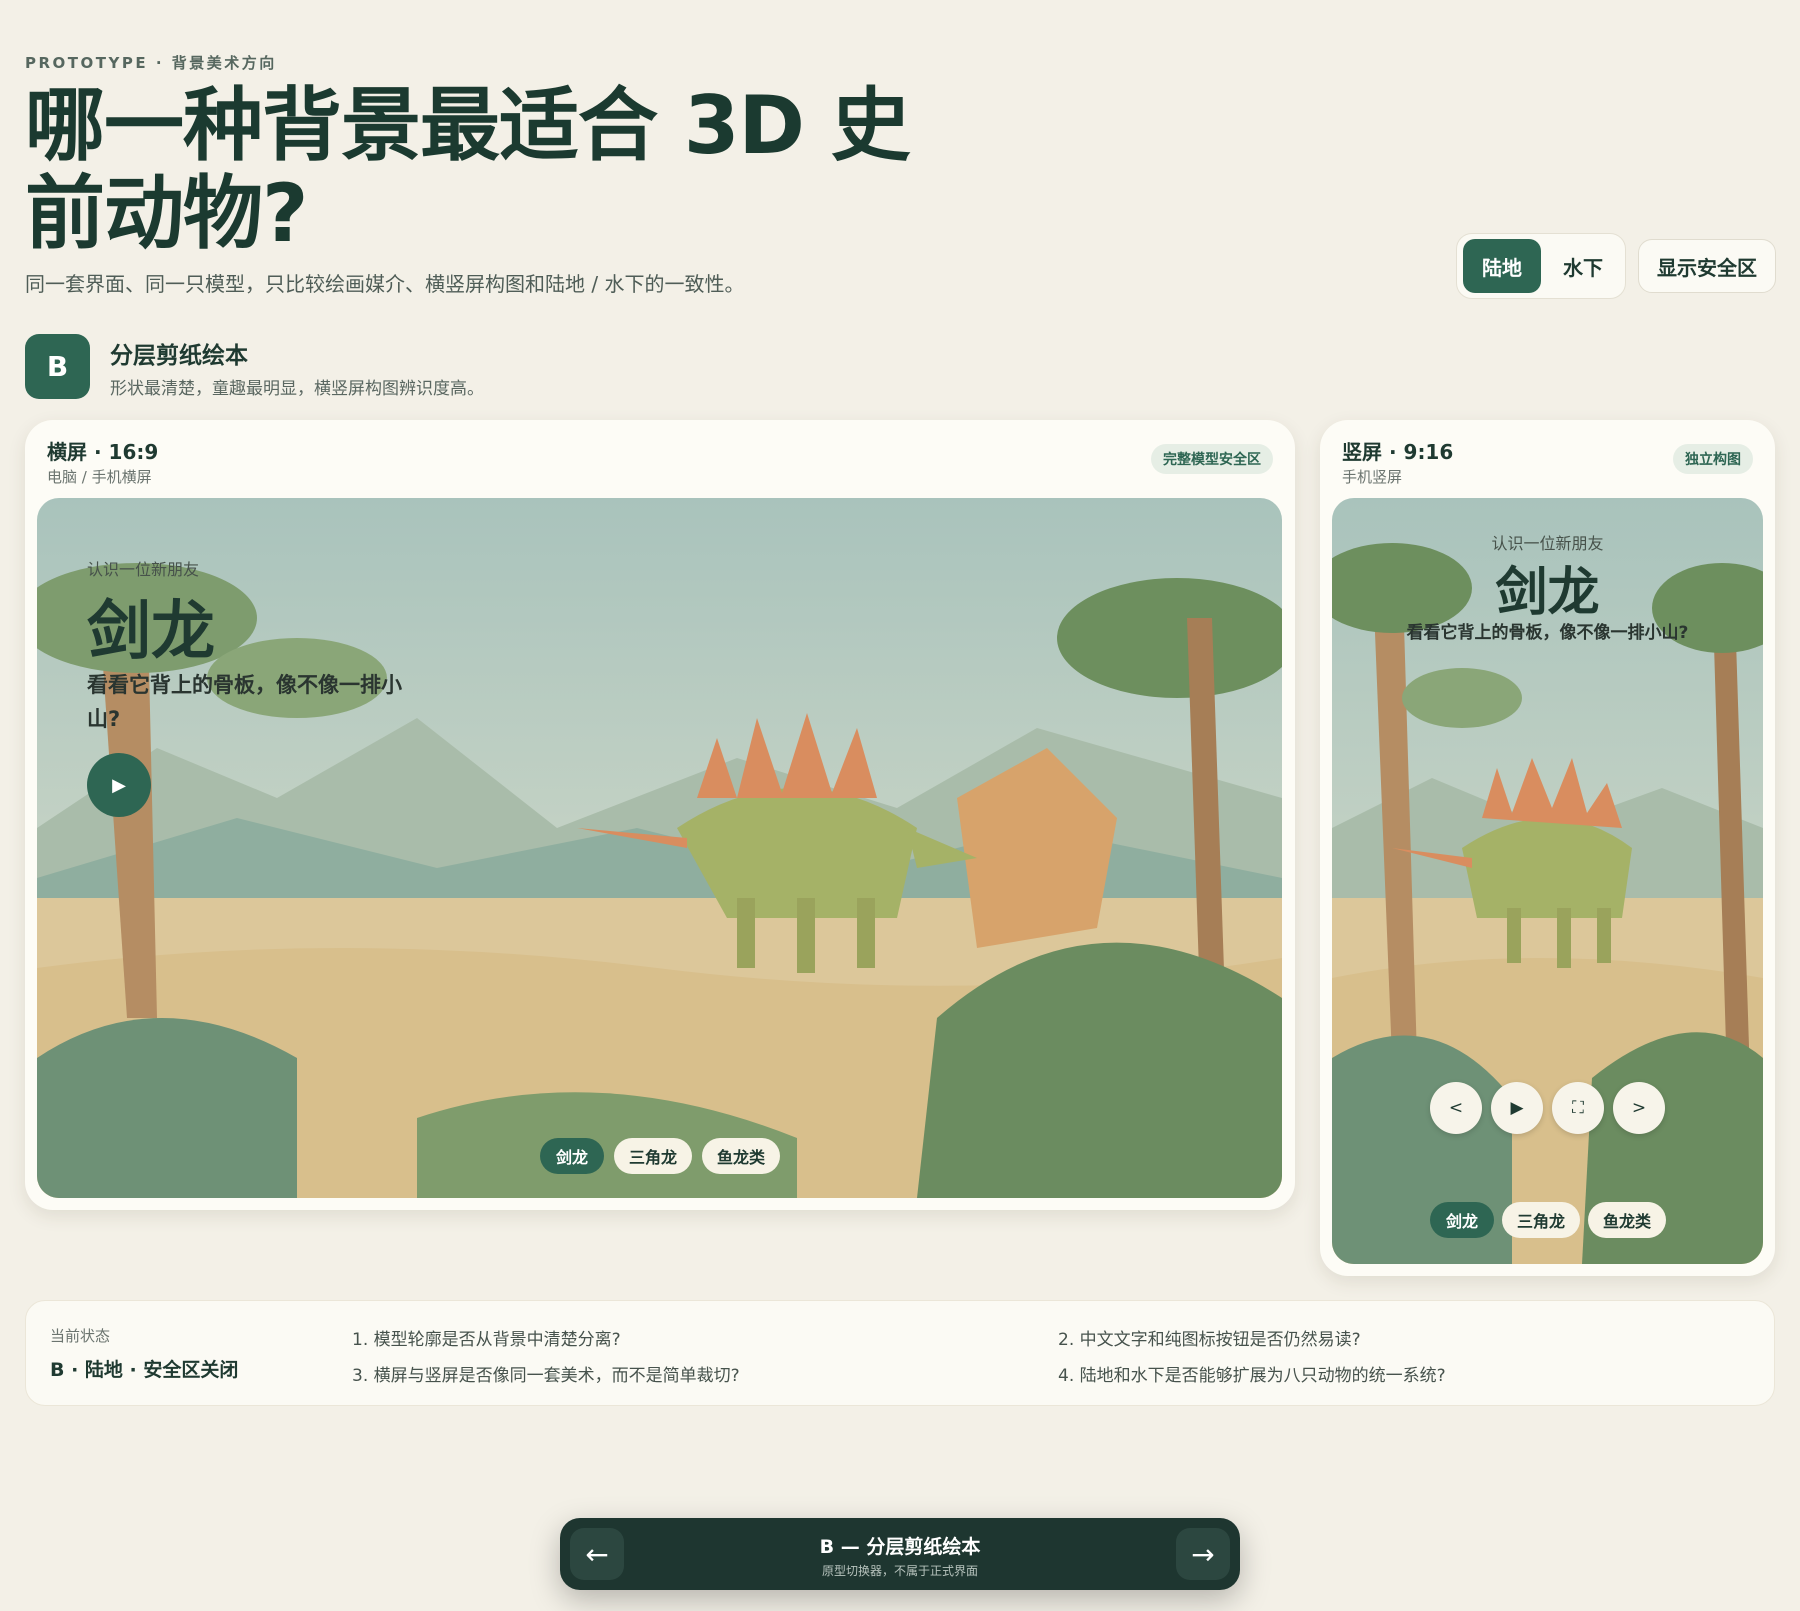 The height and width of the screenshot is (1611, 1800). I want to click on animal-tab-stegosaurus: 剑龙, so click(572, 1156).